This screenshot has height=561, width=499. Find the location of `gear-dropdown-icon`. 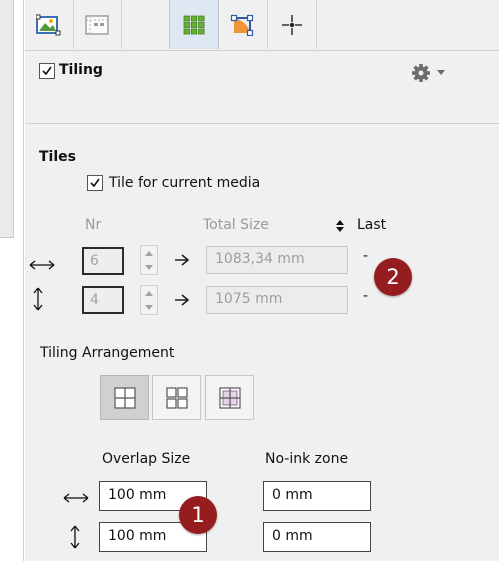

gear-dropdown-icon is located at coordinates (428, 73).